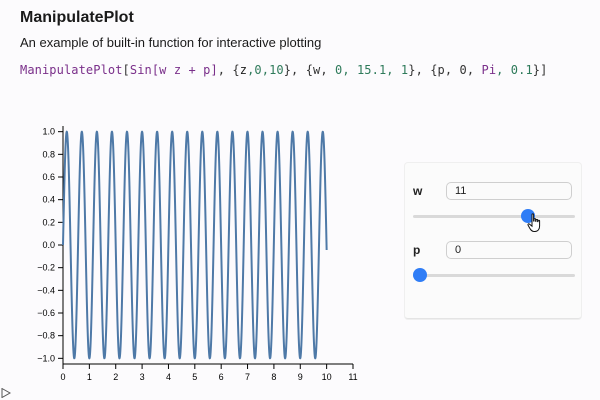 The image size is (600, 400). Describe the element at coordinates (46, 313) in the screenshot. I see `y-tick-label: −0.6` at that location.